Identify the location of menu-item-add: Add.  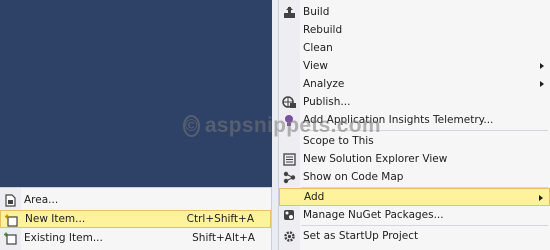
(414, 197).